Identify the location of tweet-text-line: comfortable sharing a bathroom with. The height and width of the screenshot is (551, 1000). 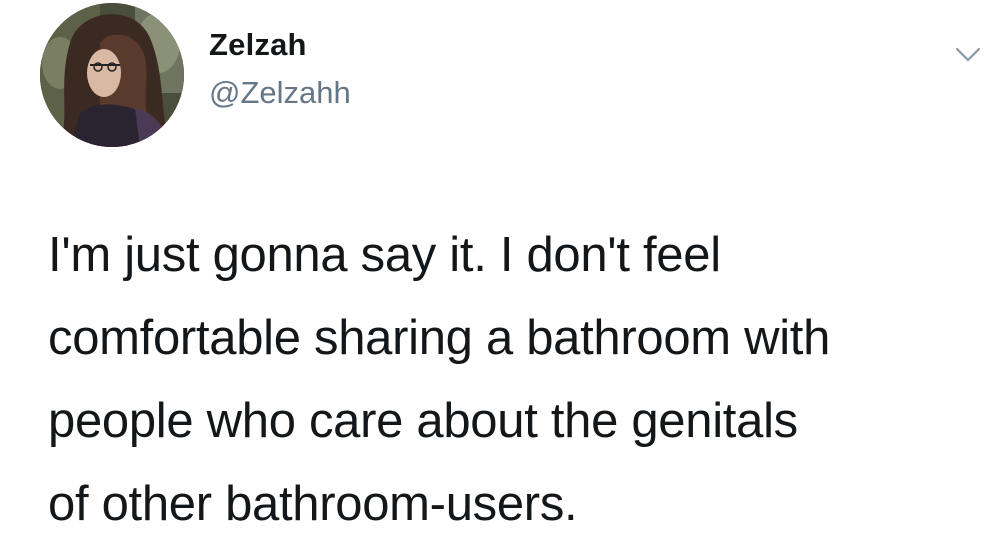
(439, 338).